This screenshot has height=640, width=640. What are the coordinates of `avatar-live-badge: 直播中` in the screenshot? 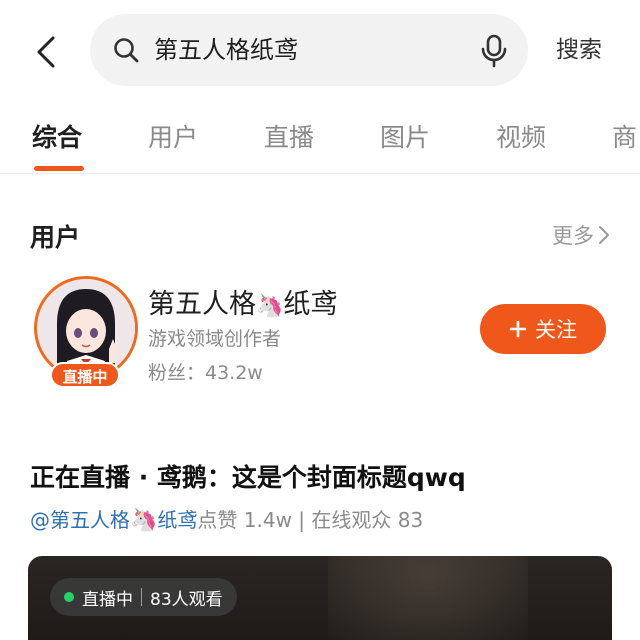 It's located at (85, 375).